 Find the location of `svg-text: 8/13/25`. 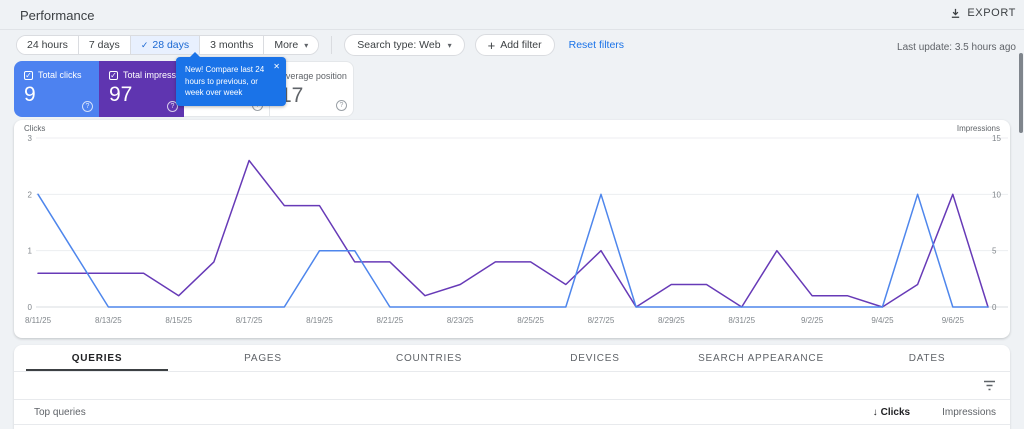

svg-text: 8/13/25 is located at coordinates (108, 320).